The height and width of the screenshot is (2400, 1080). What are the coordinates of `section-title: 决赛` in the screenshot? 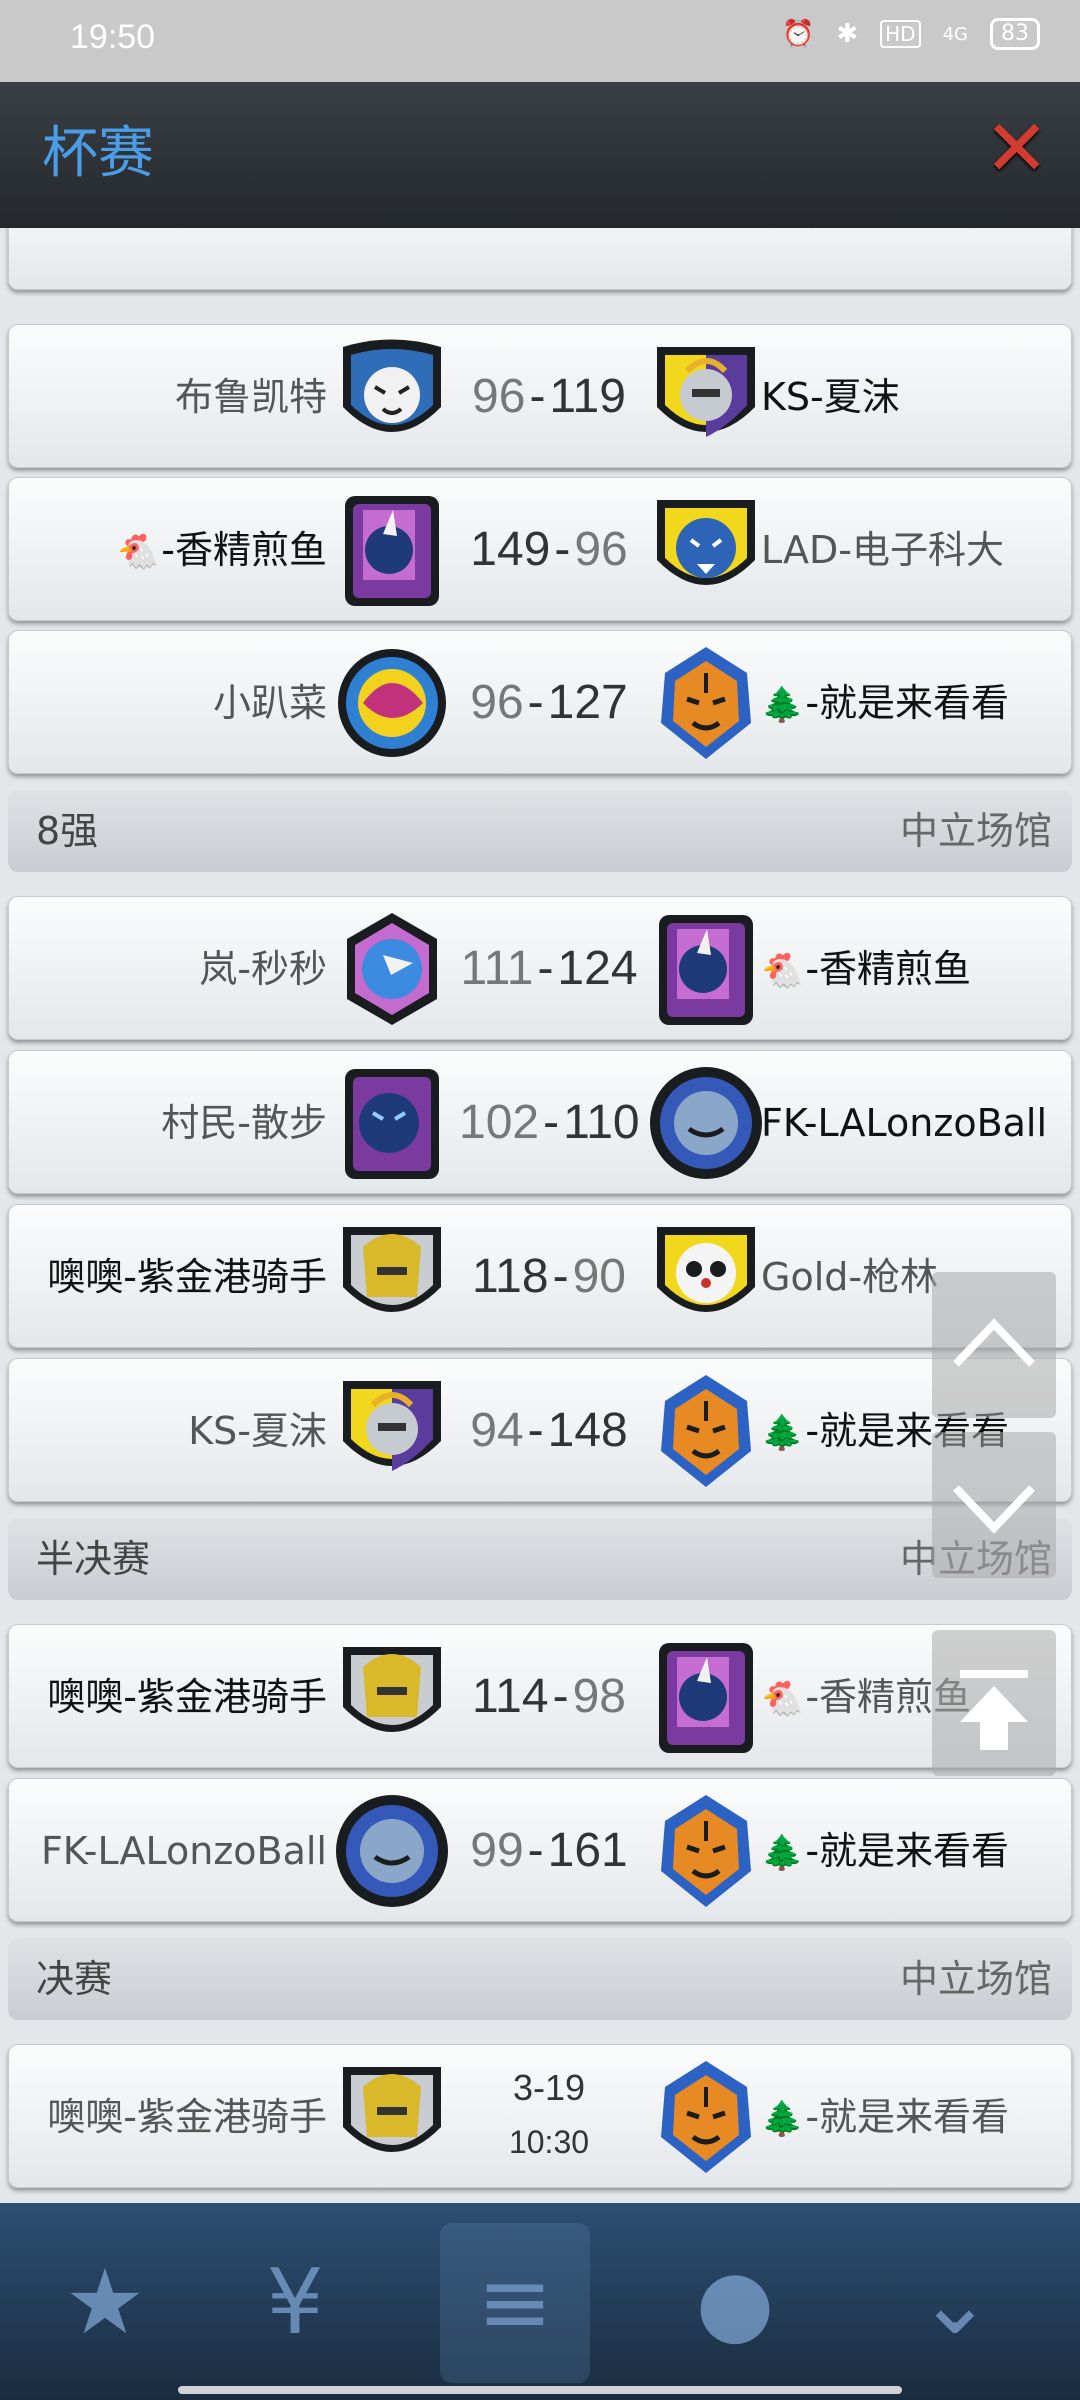 It's located at (74, 1979).